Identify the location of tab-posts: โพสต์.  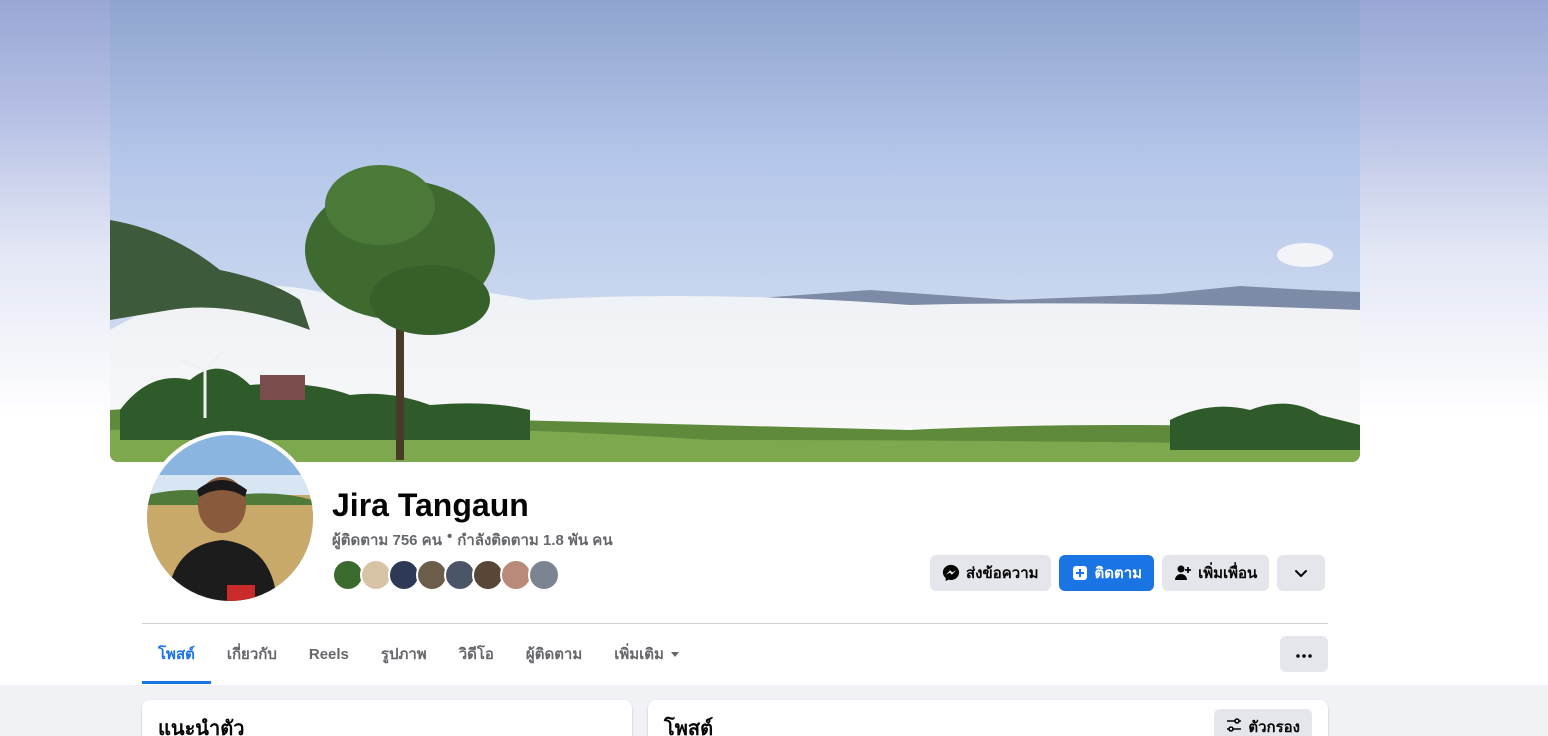
(176, 654).